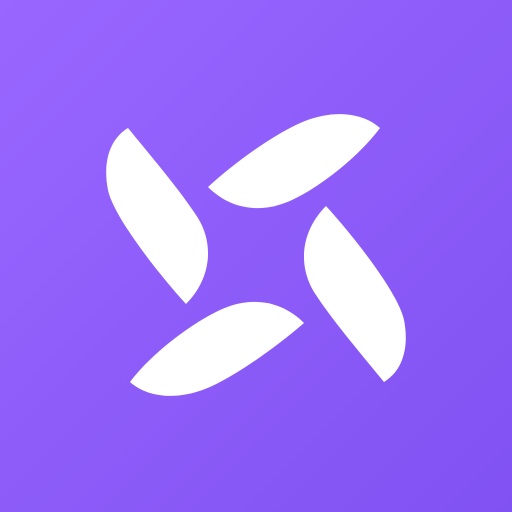 The width and height of the screenshot is (512, 512). What do you see at coordinates (354, 294) in the screenshot?
I see `pinwheel-blade-bottom-right` at bounding box center [354, 294].